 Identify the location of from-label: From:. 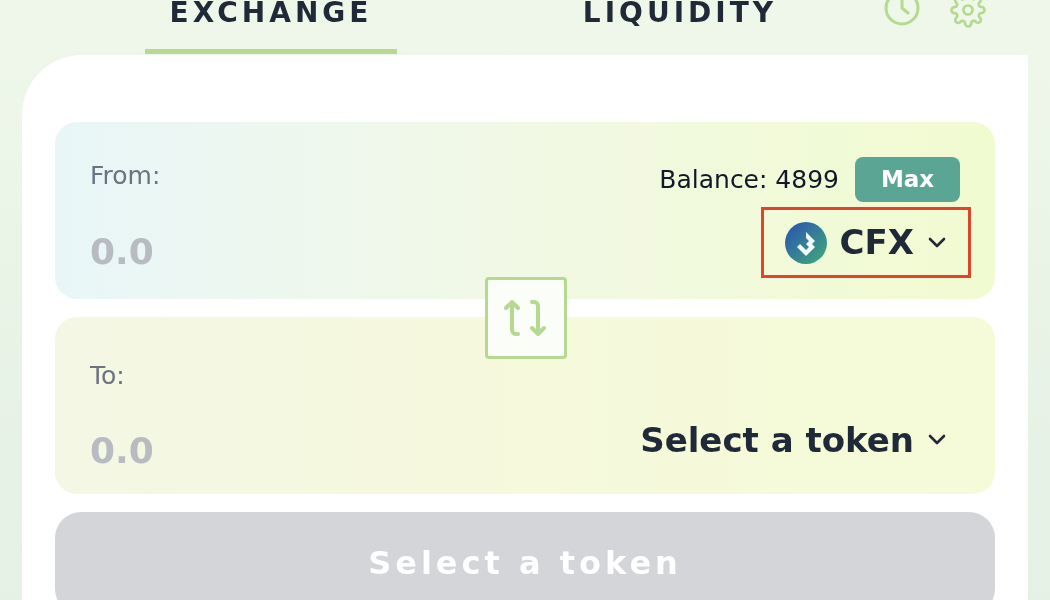
(126, 176).